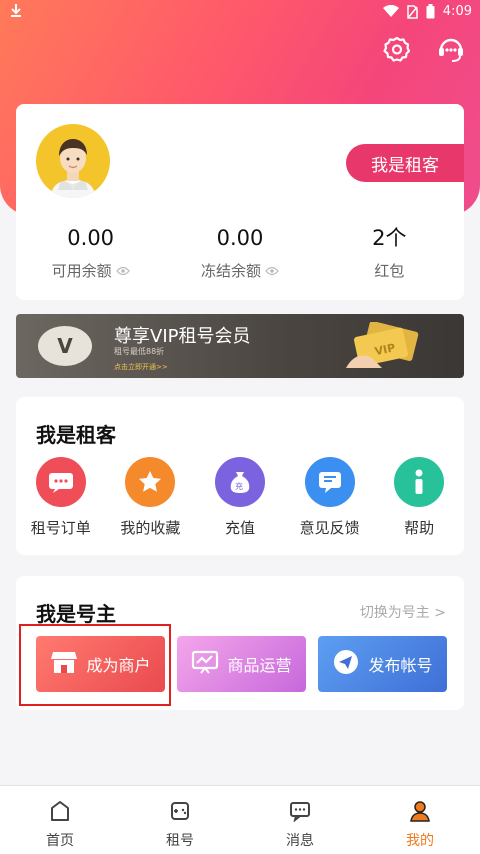 Image resolution: width=480 pixels, height=854 pixels. What do you see at coordinates (239, 528) in the screenshot?
I see `recharge-label: 充值` at bounding box center [239, 528].